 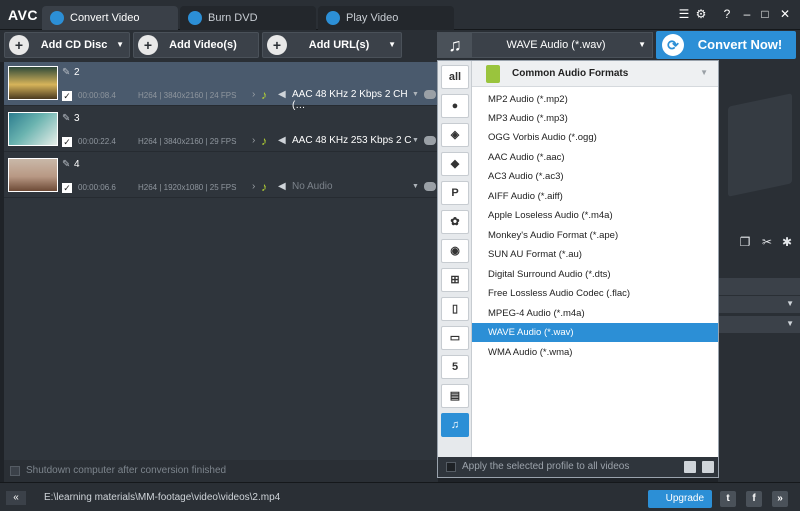 I want to click on file-name: 4, so click(x=77, y=164).